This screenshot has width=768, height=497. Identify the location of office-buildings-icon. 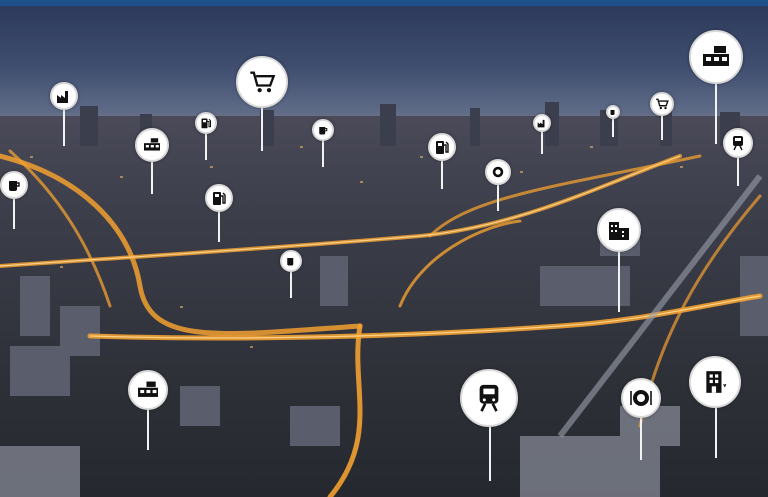
(619, 231).